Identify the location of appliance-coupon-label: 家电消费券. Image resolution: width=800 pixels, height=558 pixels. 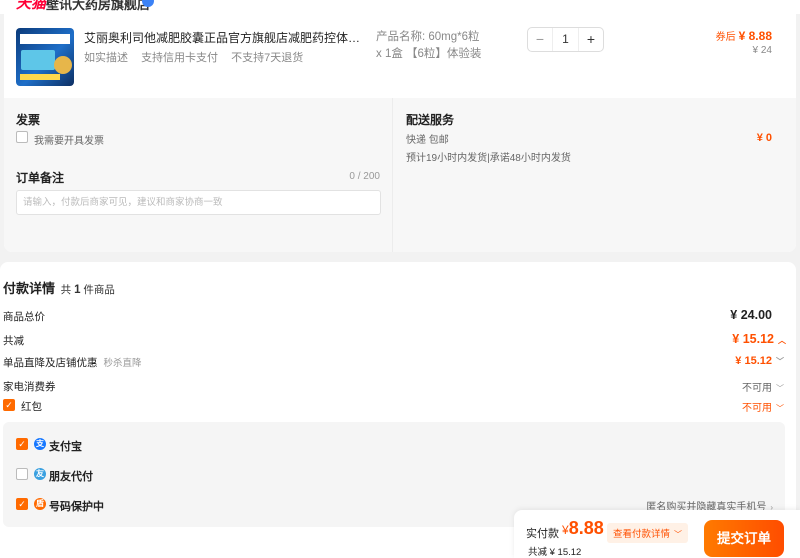
(29, 387).